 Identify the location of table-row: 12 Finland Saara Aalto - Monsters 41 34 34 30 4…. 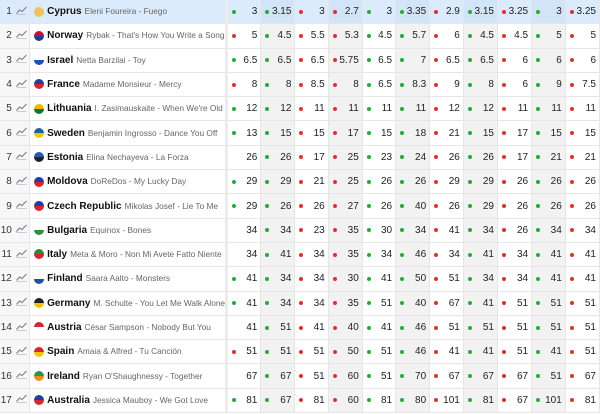
(300, 279).